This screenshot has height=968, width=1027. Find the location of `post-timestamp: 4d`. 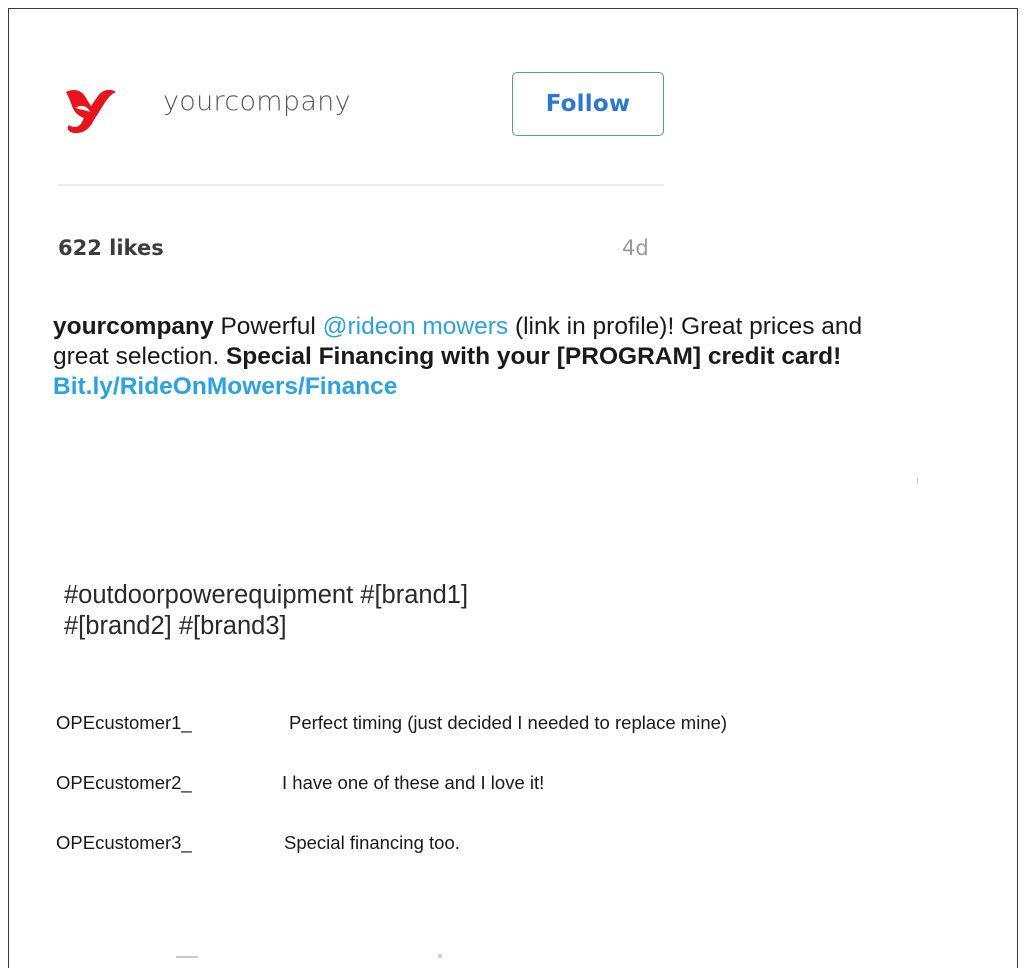

post-timestamp: 4d is located at coordinates (635, 248).